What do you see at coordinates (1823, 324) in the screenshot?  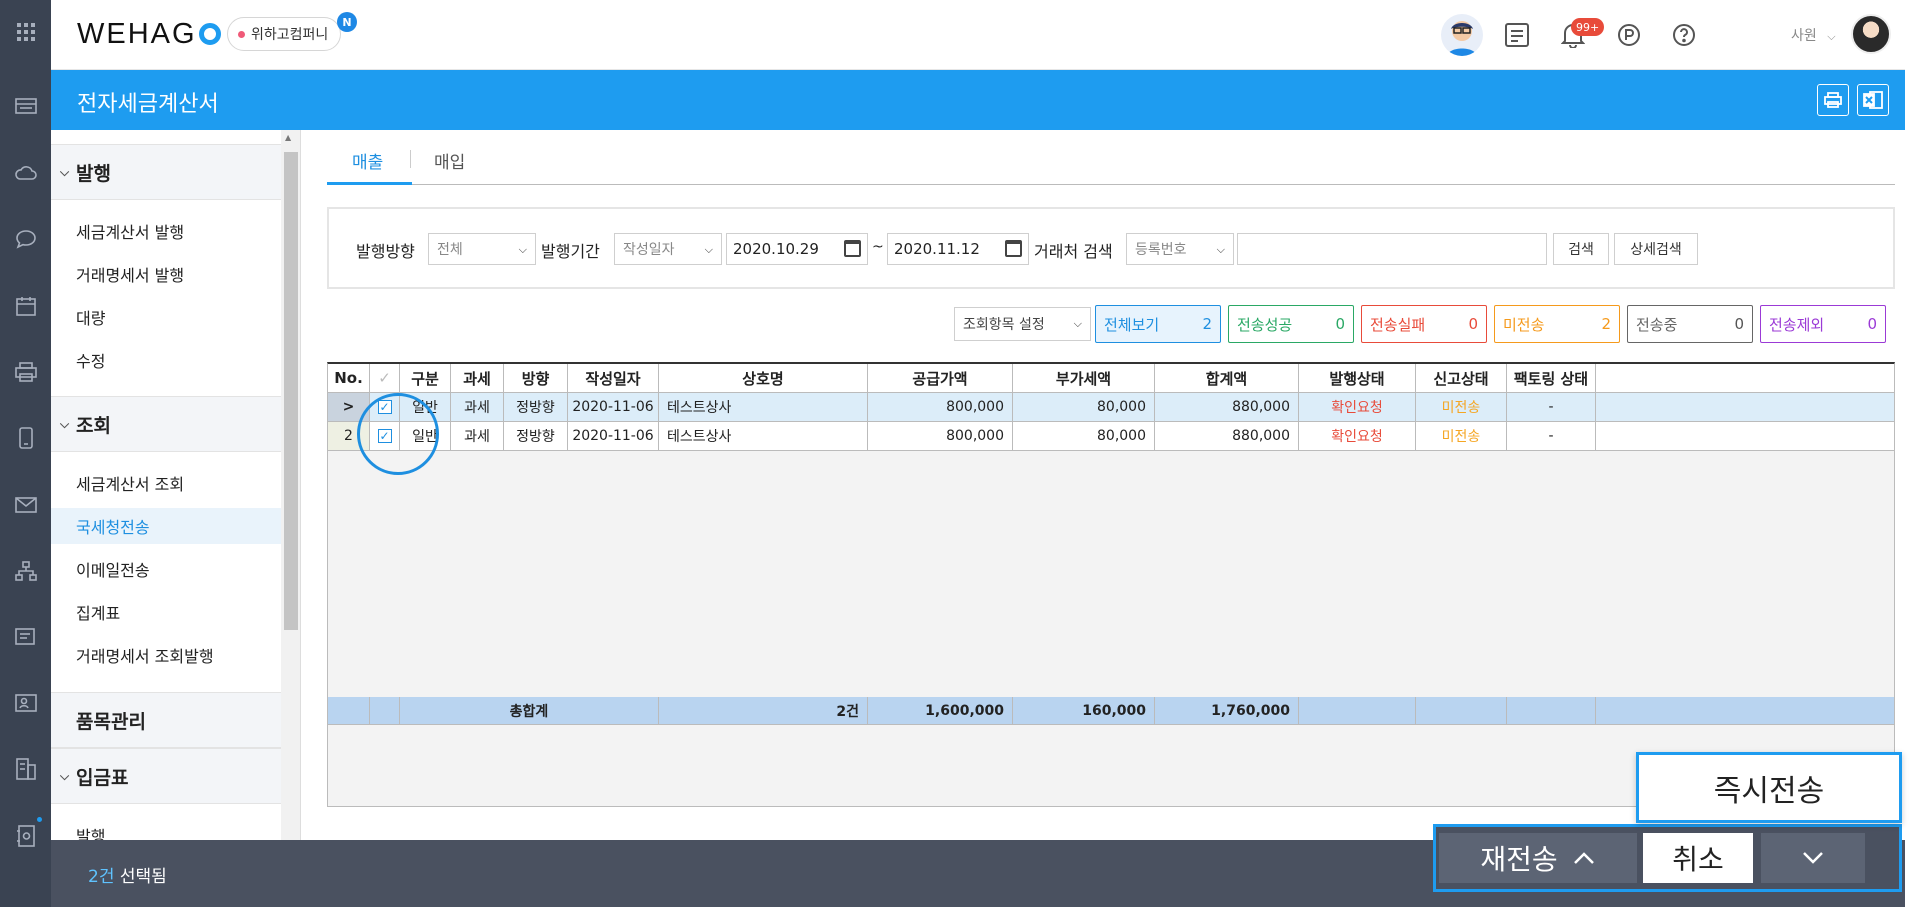 I see `status-filter-5: 전송제외 0` at bounding box center [1823, 324].